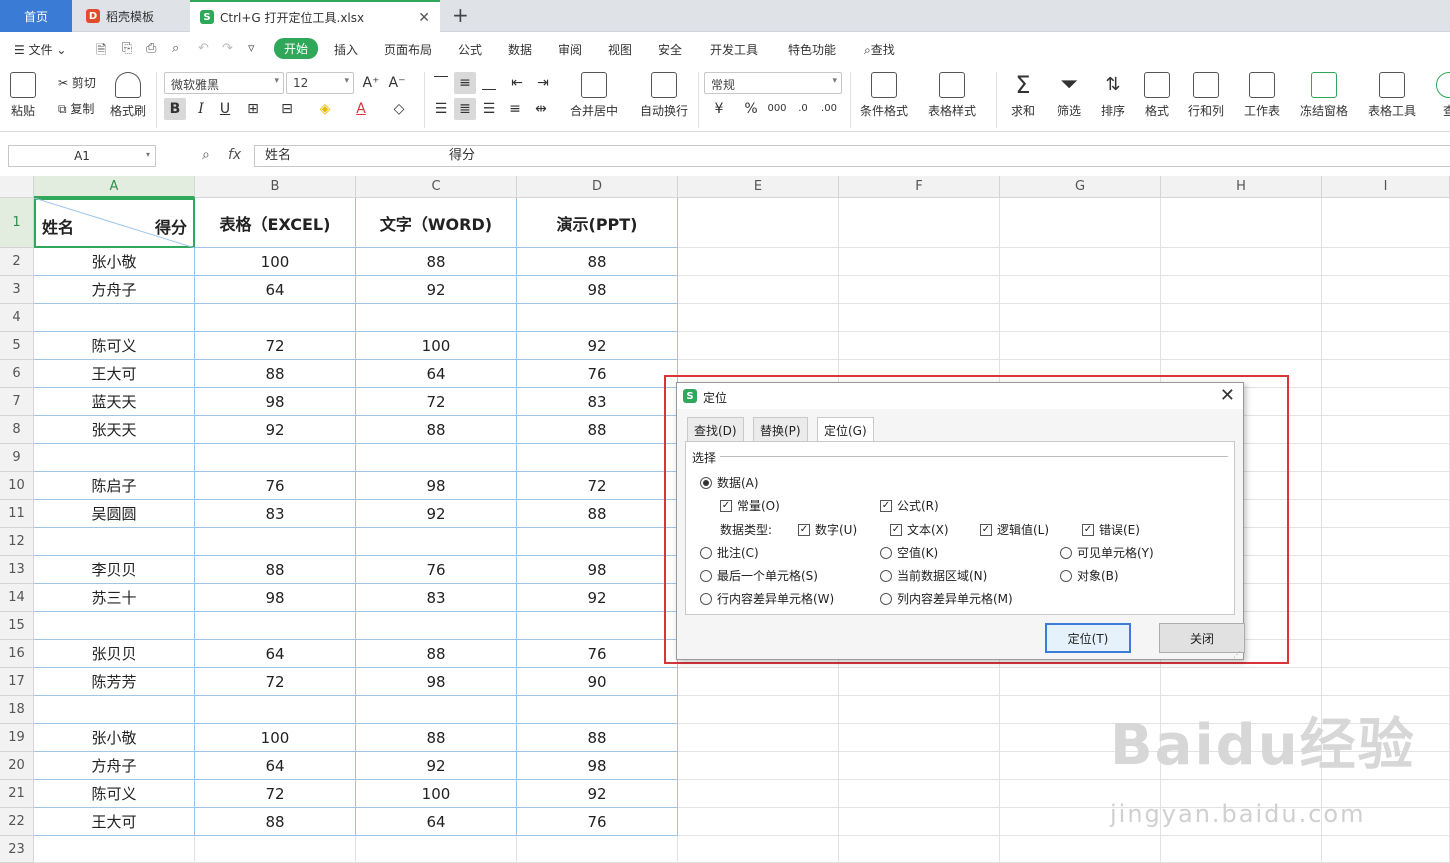 Image resolution: width=1450 pixels, height=863 pixels. I want to click on cell-d18, so click(597, 710).